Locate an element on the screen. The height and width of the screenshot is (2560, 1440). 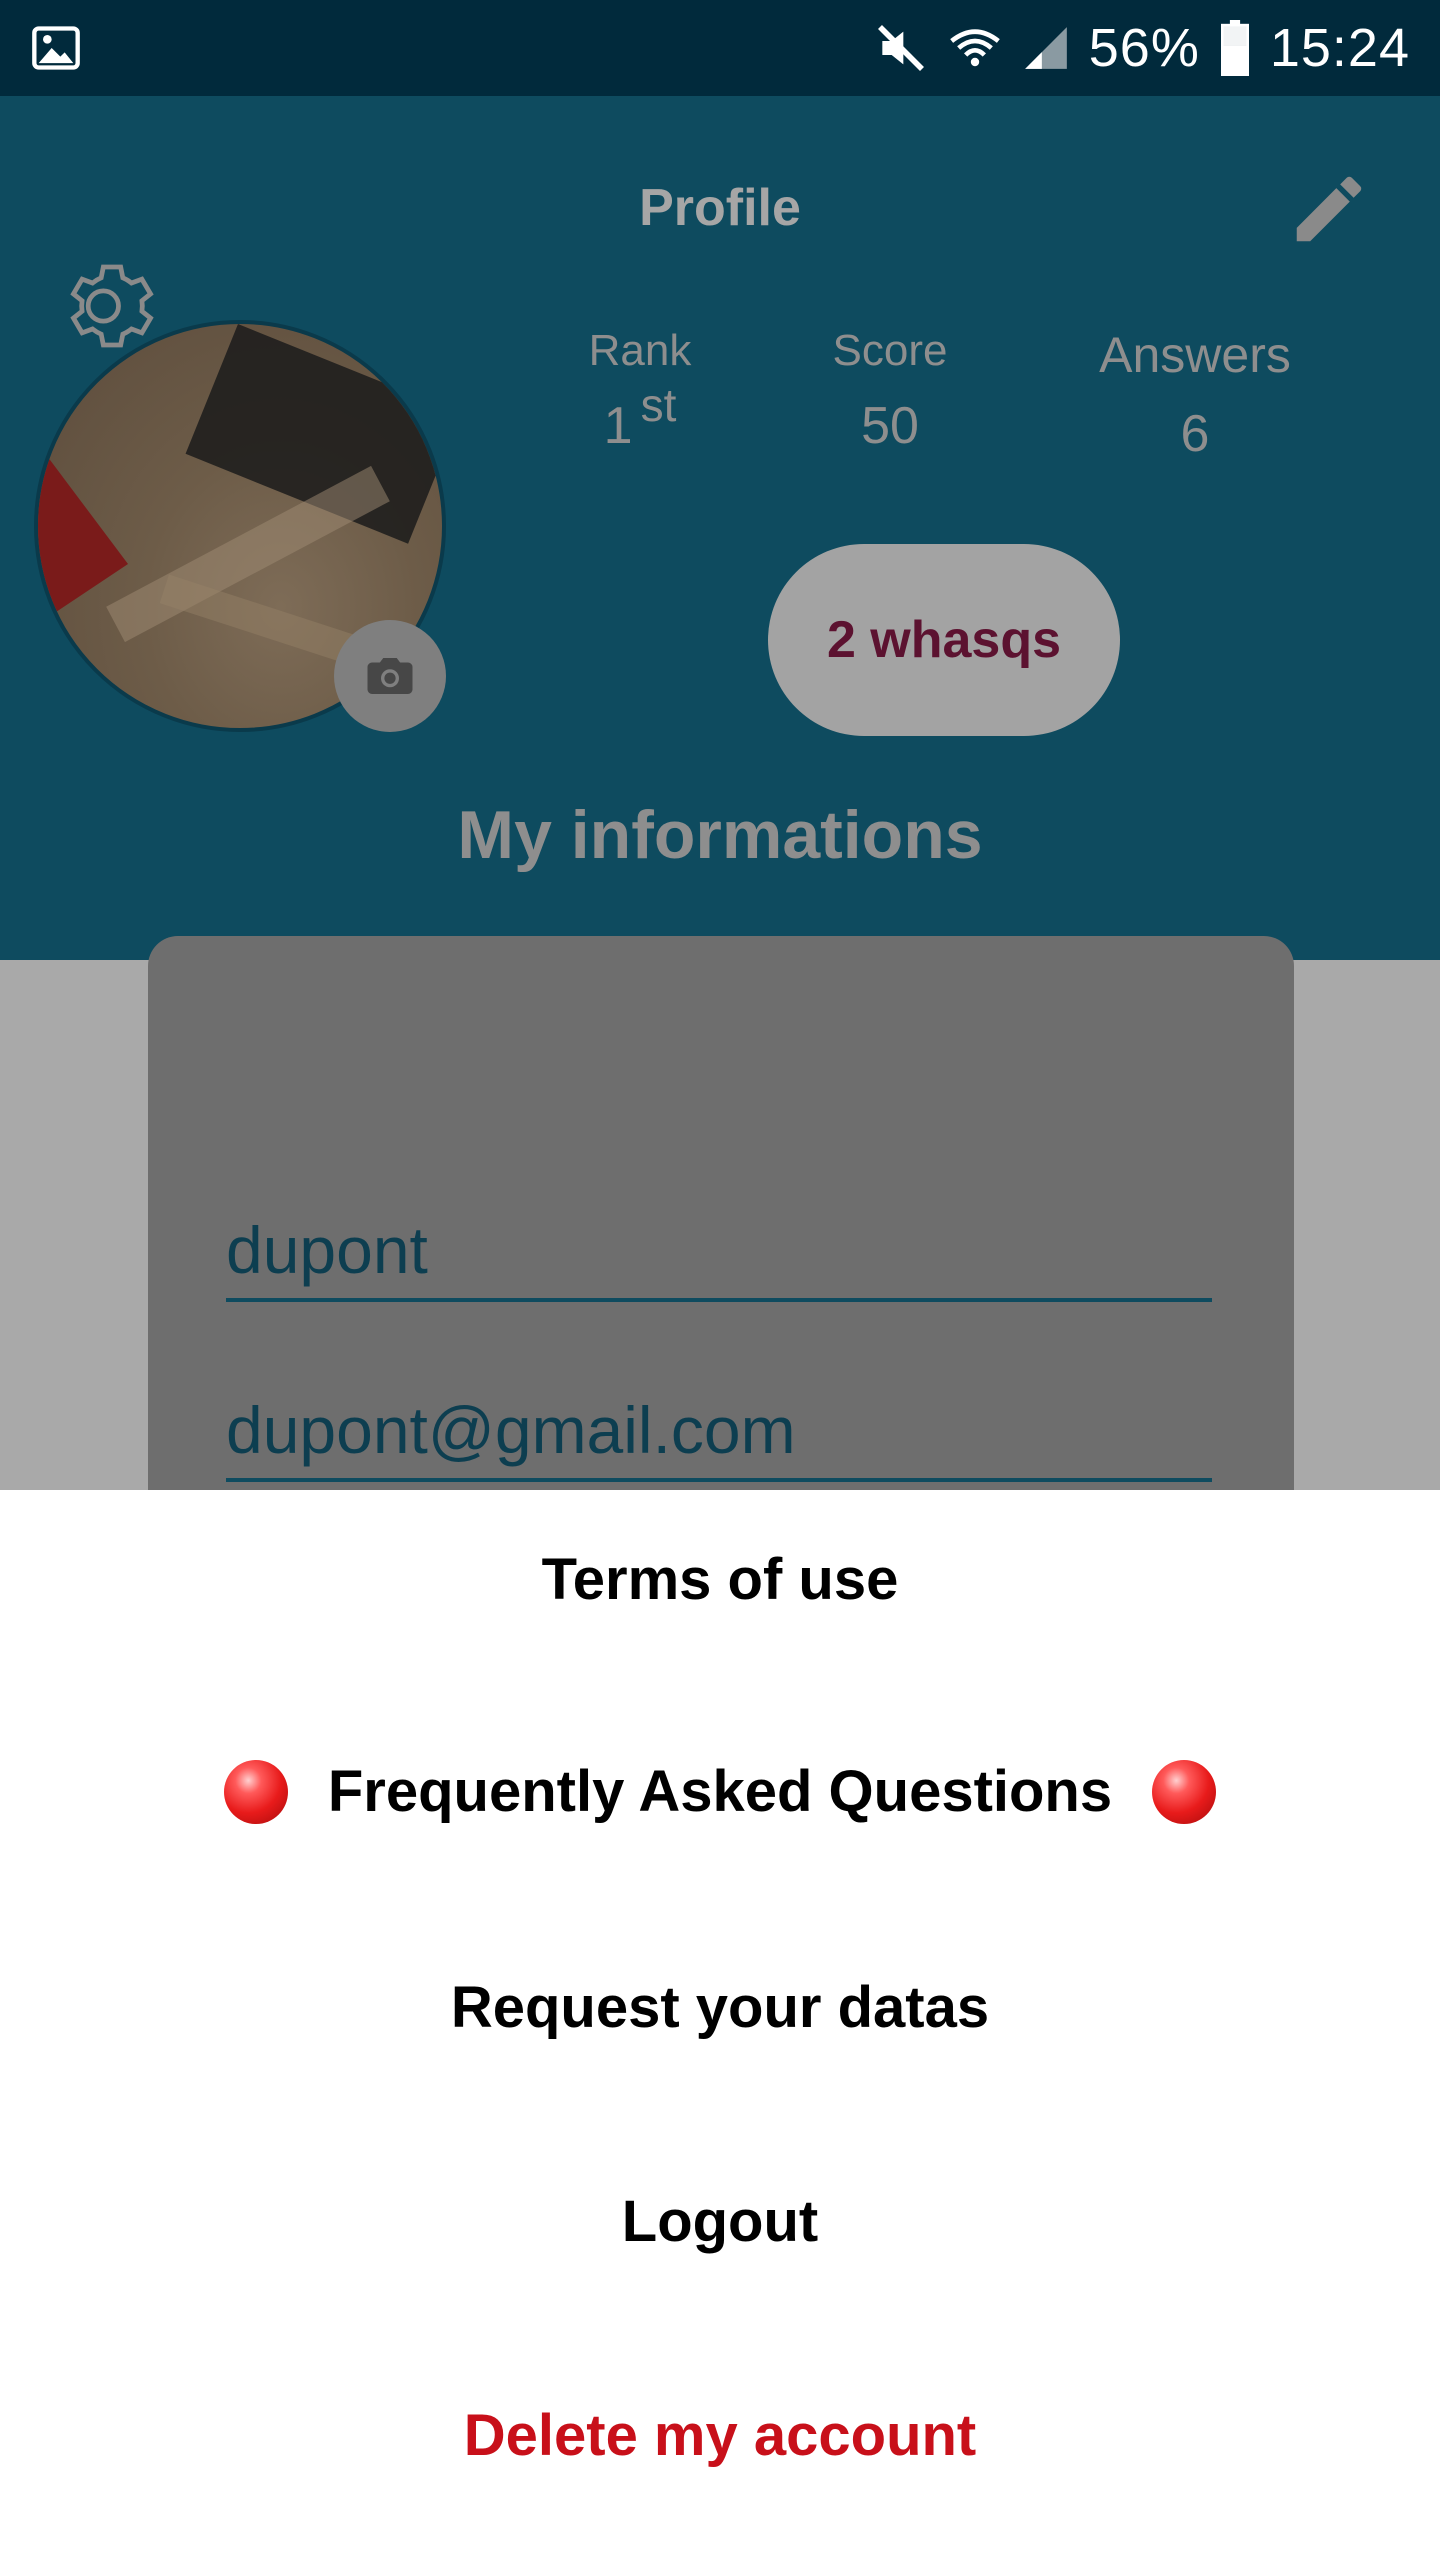
wifi-icon is located at coordinates (975, 48).